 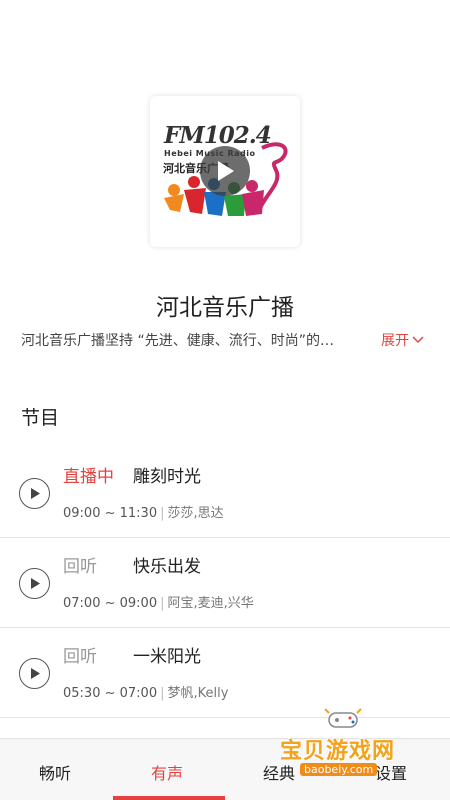 I want to click on active-tab-indicator, so click(x=169, y=798).